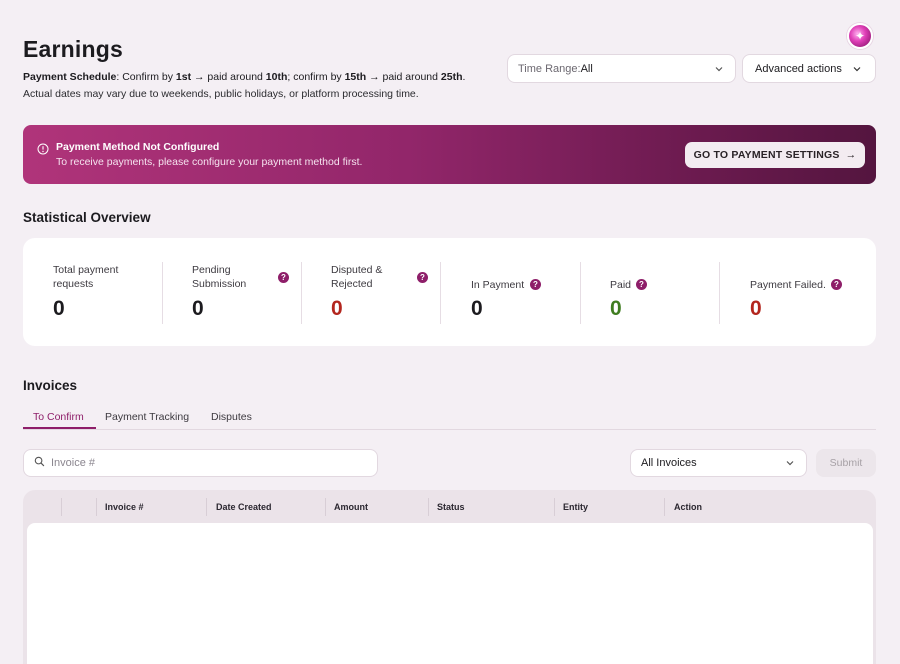  Describe the element at coordinates (43, 148) in the screenshot. I see `info-icon` at that location.